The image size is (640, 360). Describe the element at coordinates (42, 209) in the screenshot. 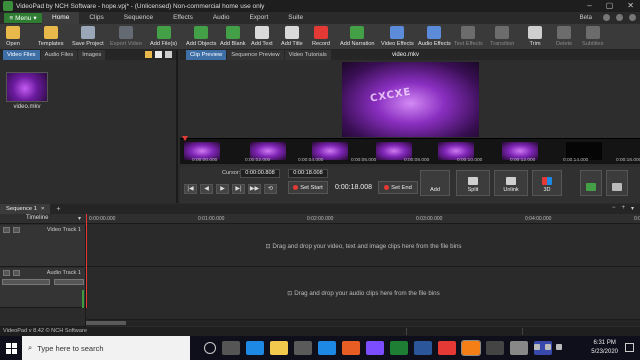

I see `close-icon: ×` at that location.